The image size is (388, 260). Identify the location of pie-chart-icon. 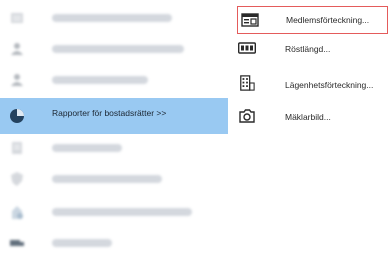
(17, 116).